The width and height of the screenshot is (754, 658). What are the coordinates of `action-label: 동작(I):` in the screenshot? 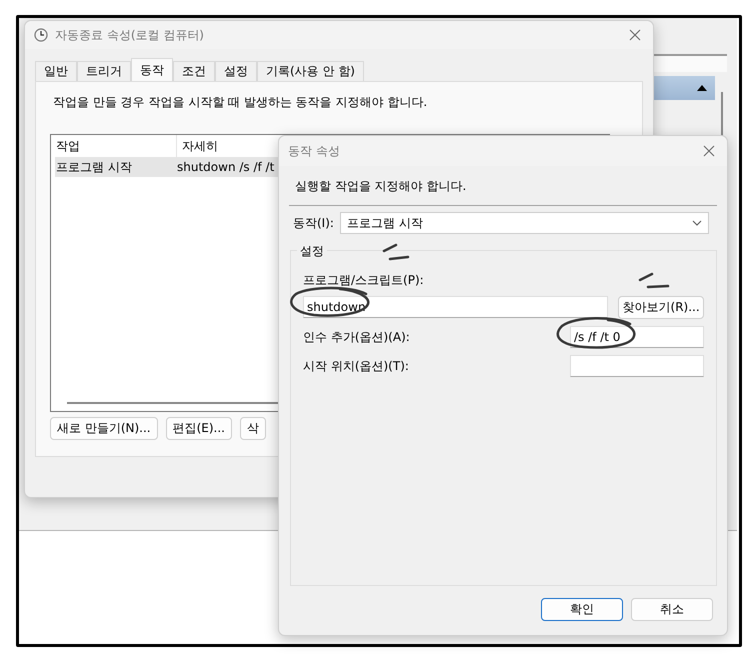 It's located at (313, 223).